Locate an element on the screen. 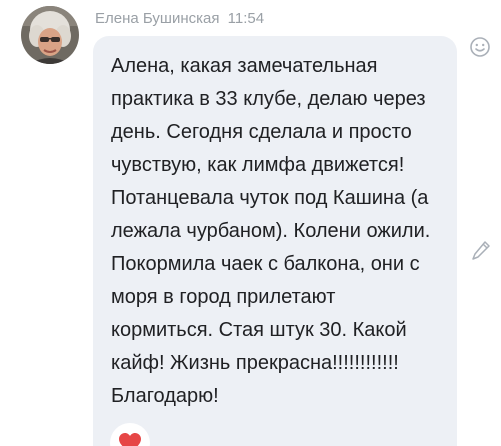 The height and width of the screenshot is (446, 501). message-line: день. Сегодня сделала и просто is located at coordinates (261, 132).